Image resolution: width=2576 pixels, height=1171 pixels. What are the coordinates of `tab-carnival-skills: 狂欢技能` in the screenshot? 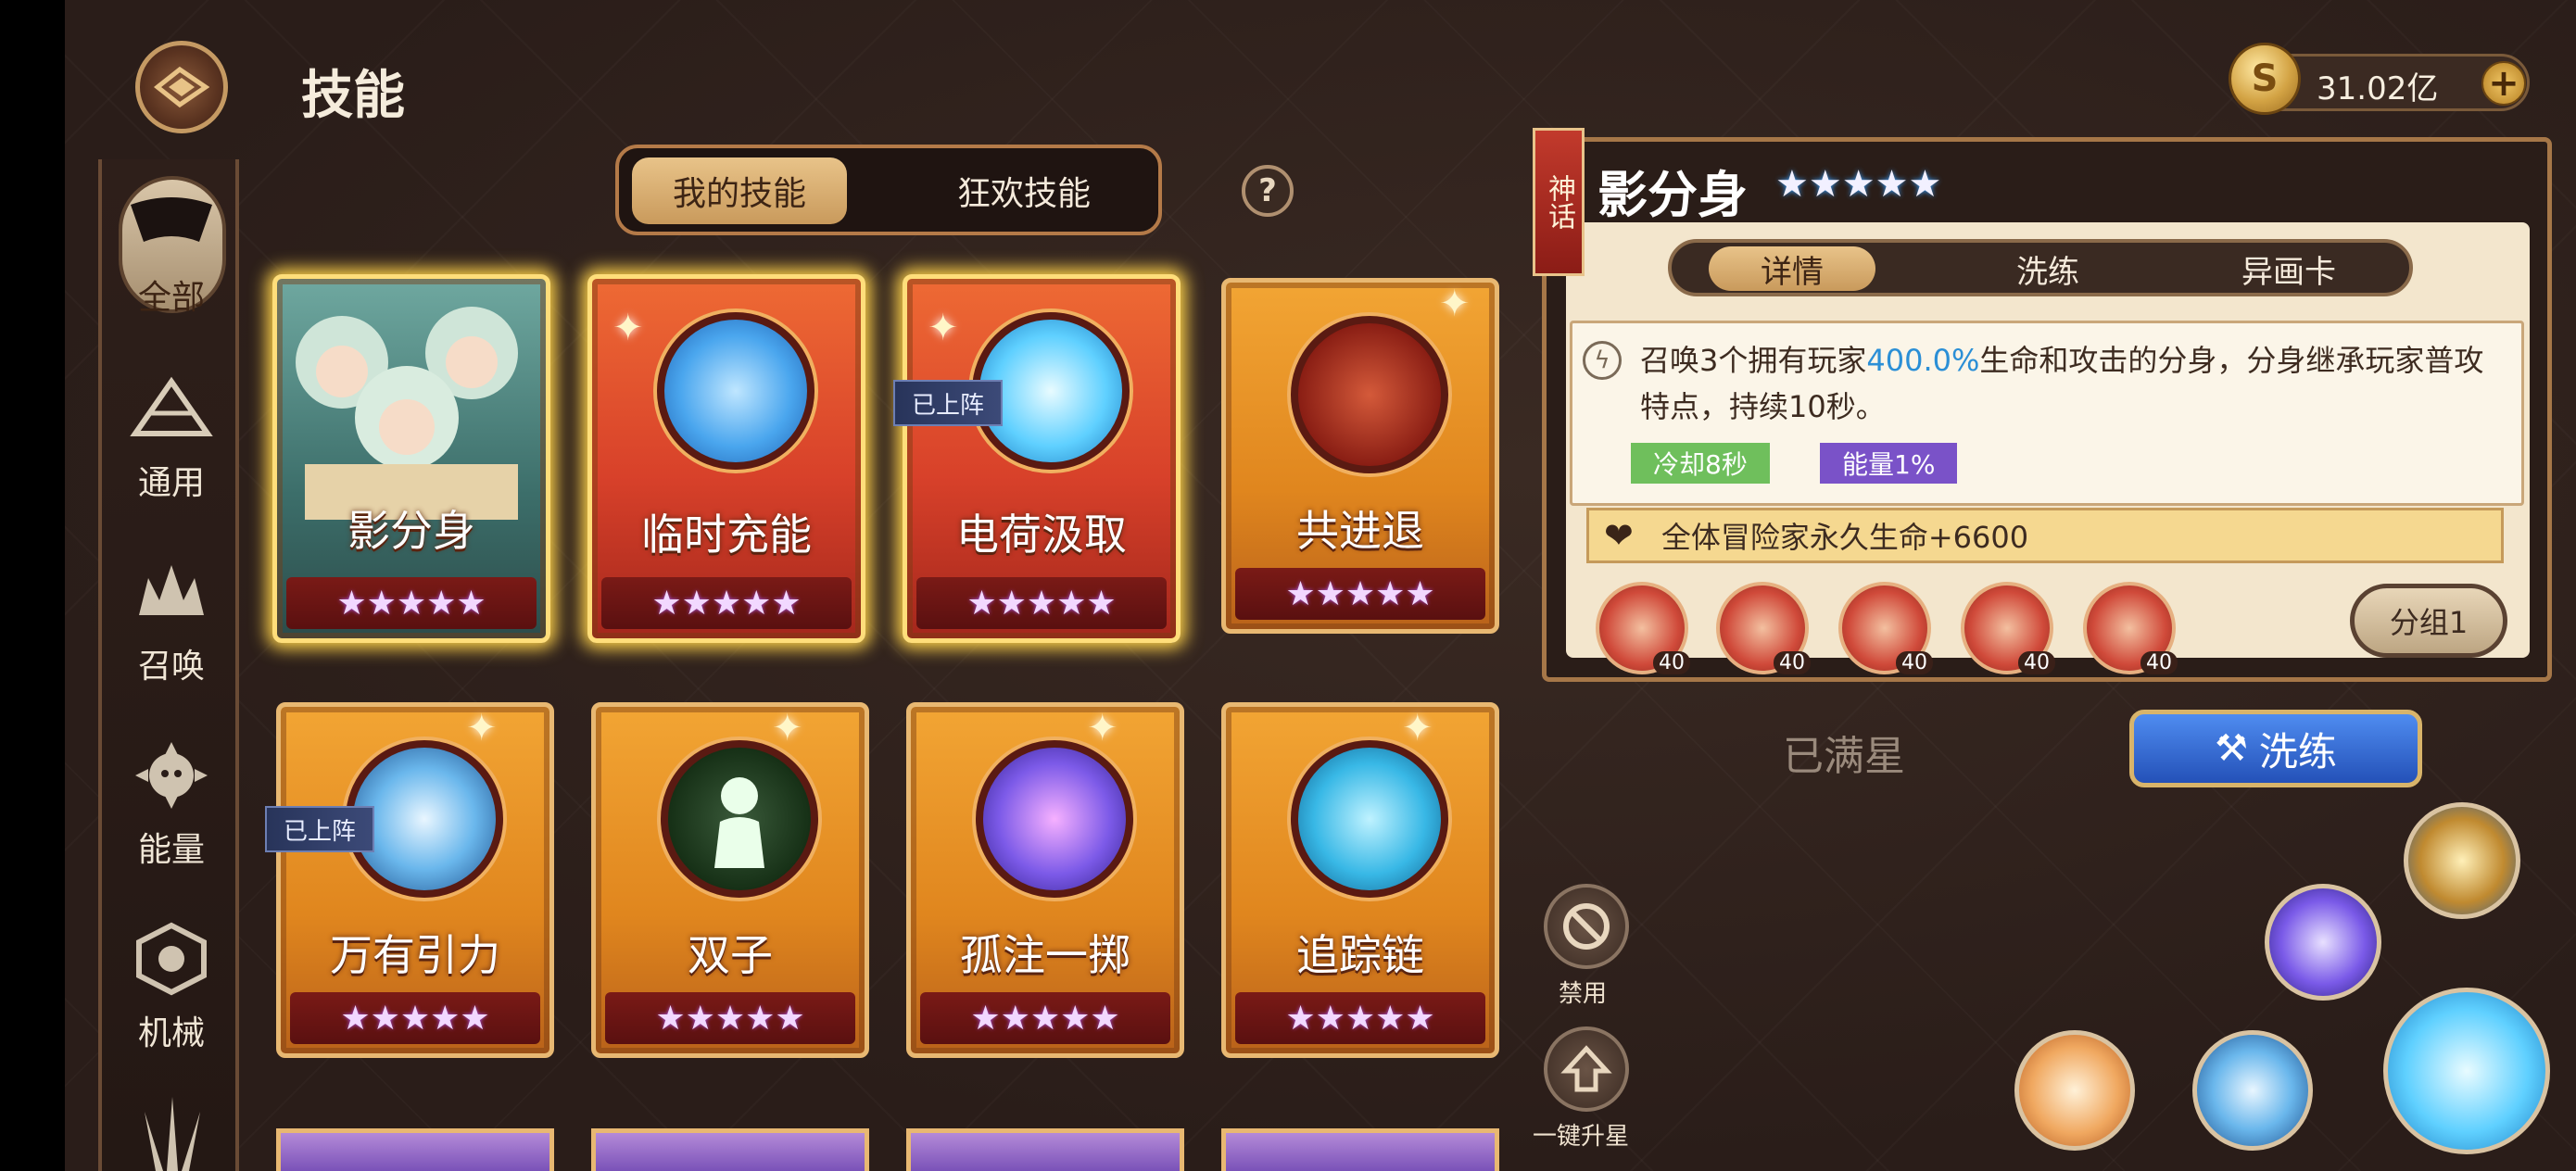 It's located at (1024, 191).